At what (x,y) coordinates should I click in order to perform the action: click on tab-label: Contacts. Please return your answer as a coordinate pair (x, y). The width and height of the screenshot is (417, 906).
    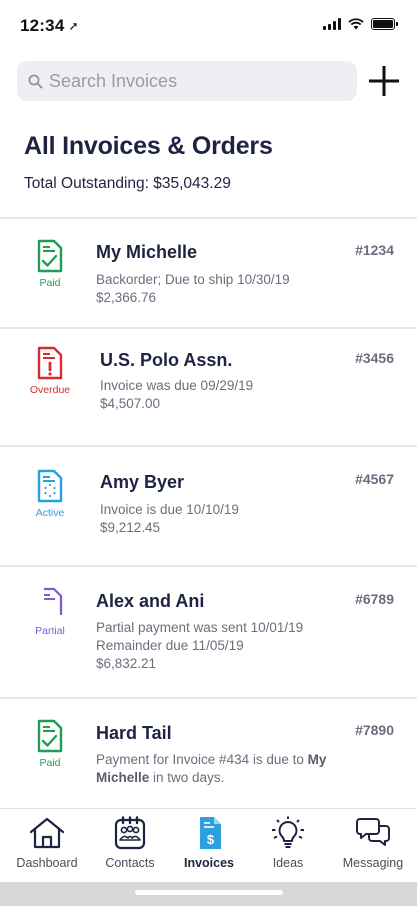
    Looking at the image, I should click on (130, 863).